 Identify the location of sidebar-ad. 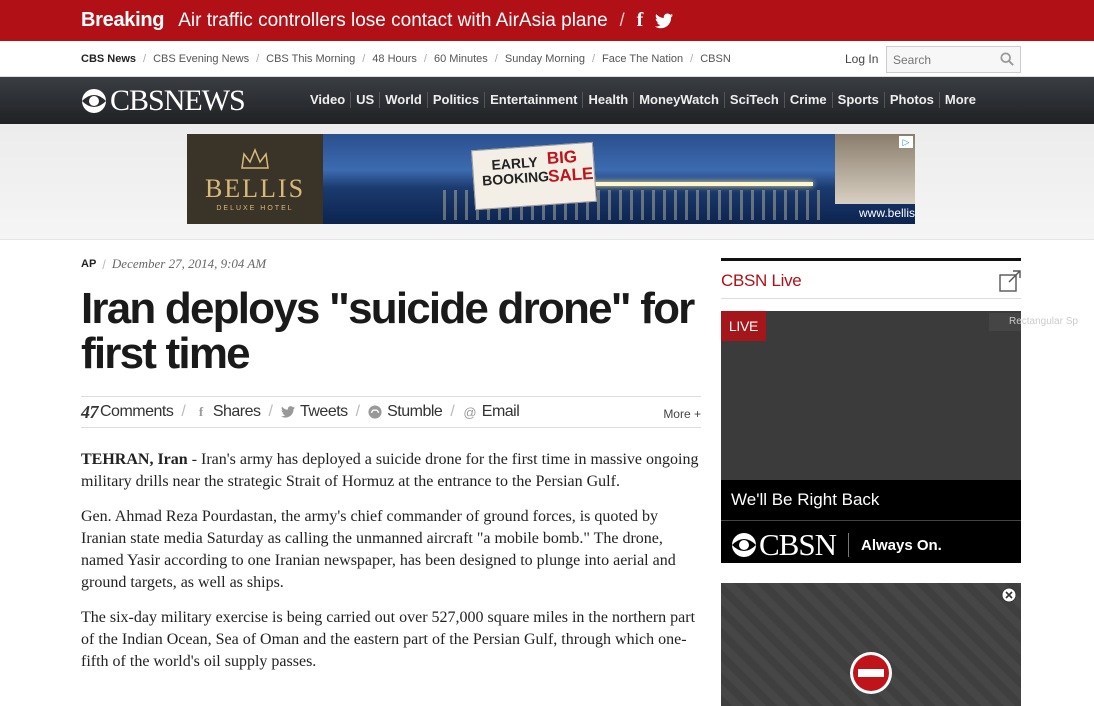
(871, 644).